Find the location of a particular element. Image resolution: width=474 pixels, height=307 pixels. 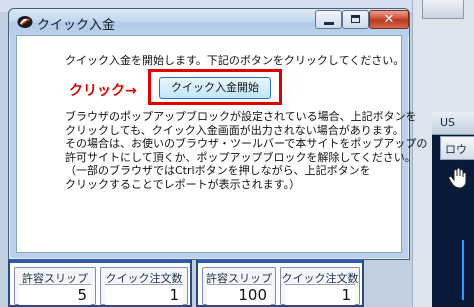

order-panel-right: 許容スリップ 100 クイック注文数 1 is located at coordinates (280, 282).